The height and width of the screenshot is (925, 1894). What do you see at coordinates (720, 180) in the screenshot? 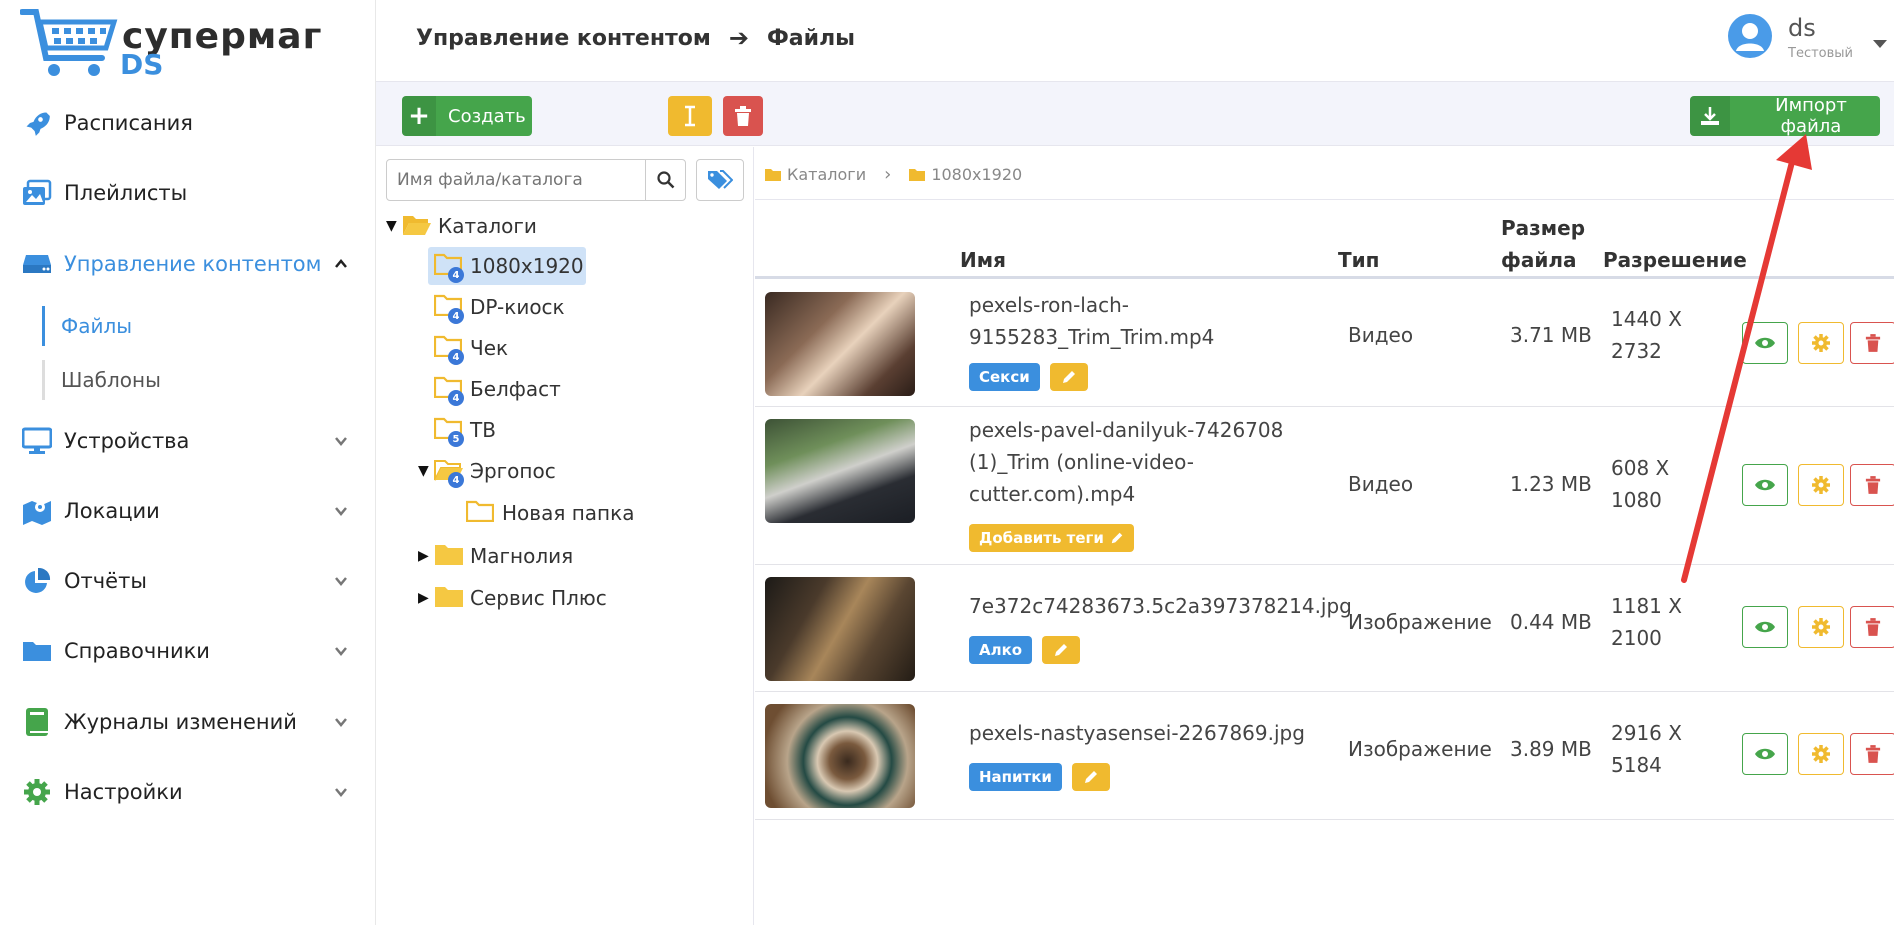
I see `tags-filter-button` at bounding box center [720, 180].